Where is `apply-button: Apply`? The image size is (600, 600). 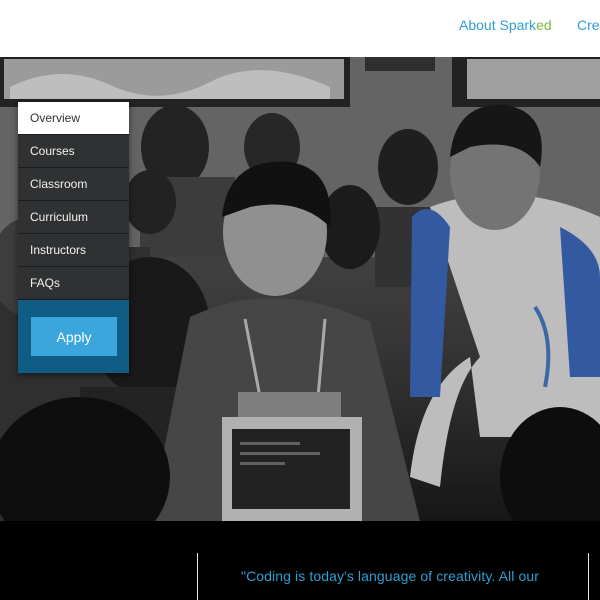 apply-button: Apply is located at coordinates (74, 336).